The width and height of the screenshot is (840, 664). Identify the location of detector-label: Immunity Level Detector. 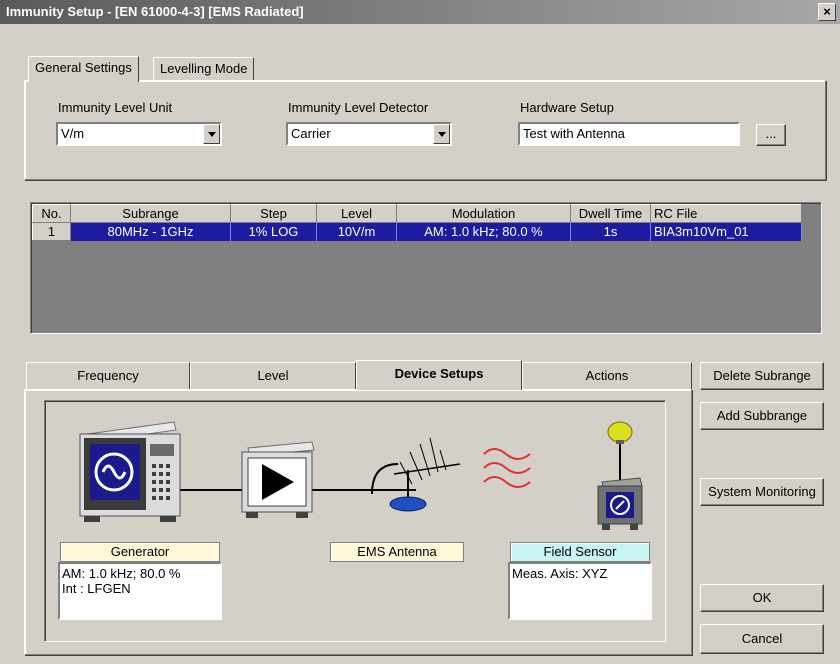
(358, 107).